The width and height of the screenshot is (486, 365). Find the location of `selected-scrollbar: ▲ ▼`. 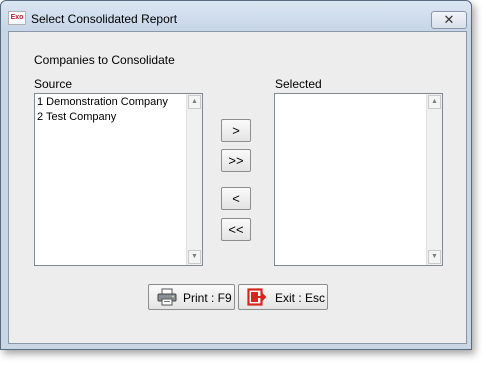

selected-scrollbar: ▲ ▼ is located at coordinates (434, 179).